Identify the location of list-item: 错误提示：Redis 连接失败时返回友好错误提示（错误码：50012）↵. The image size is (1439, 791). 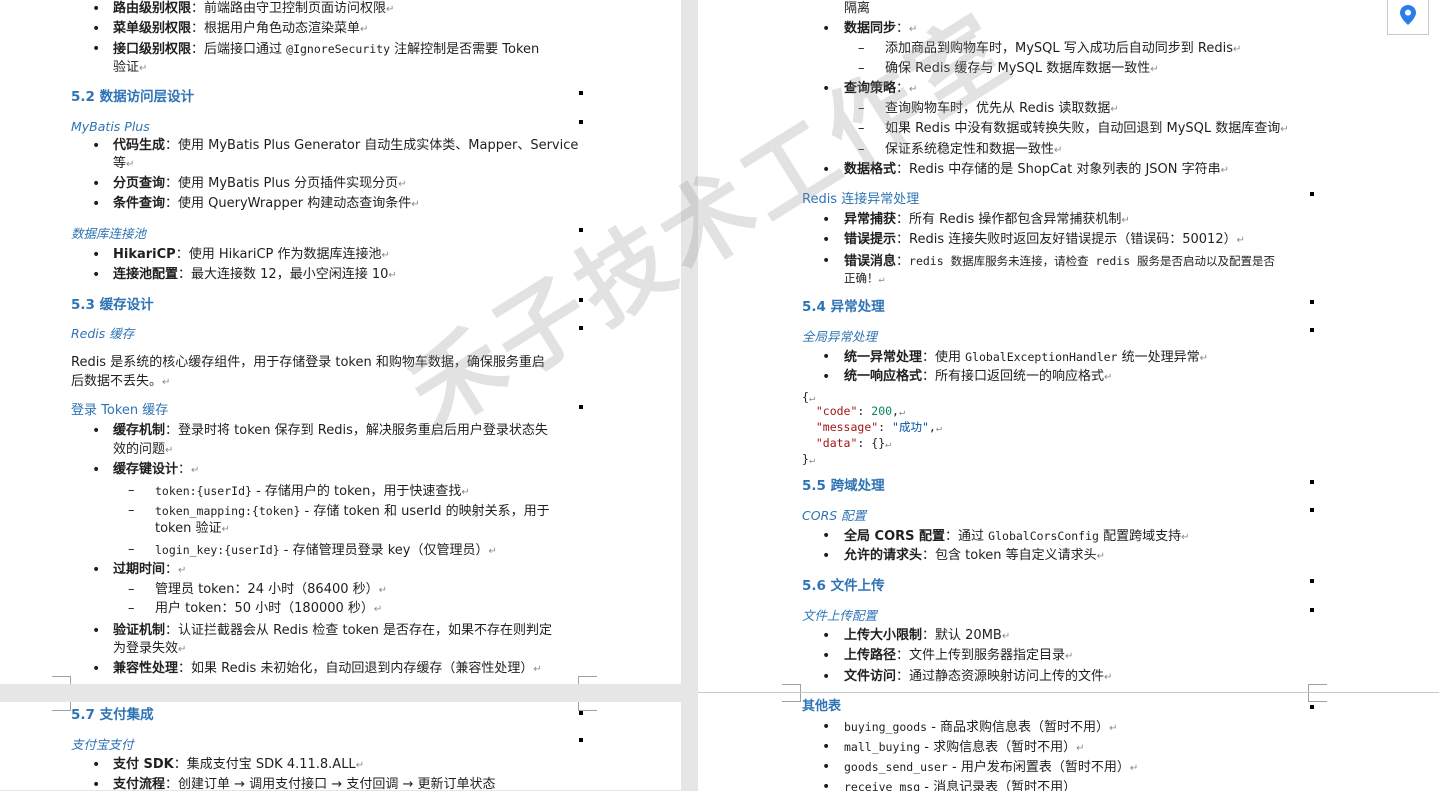
(1044, 239).